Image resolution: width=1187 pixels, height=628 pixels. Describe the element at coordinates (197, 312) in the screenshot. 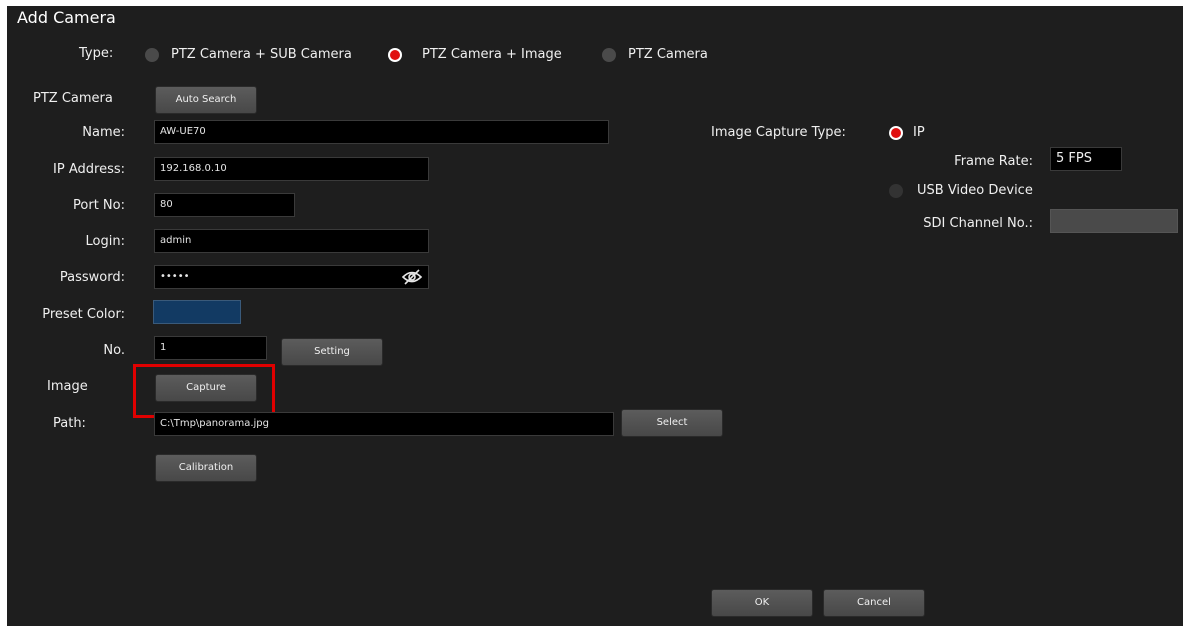

I see `preset-color-swatch` at that location.